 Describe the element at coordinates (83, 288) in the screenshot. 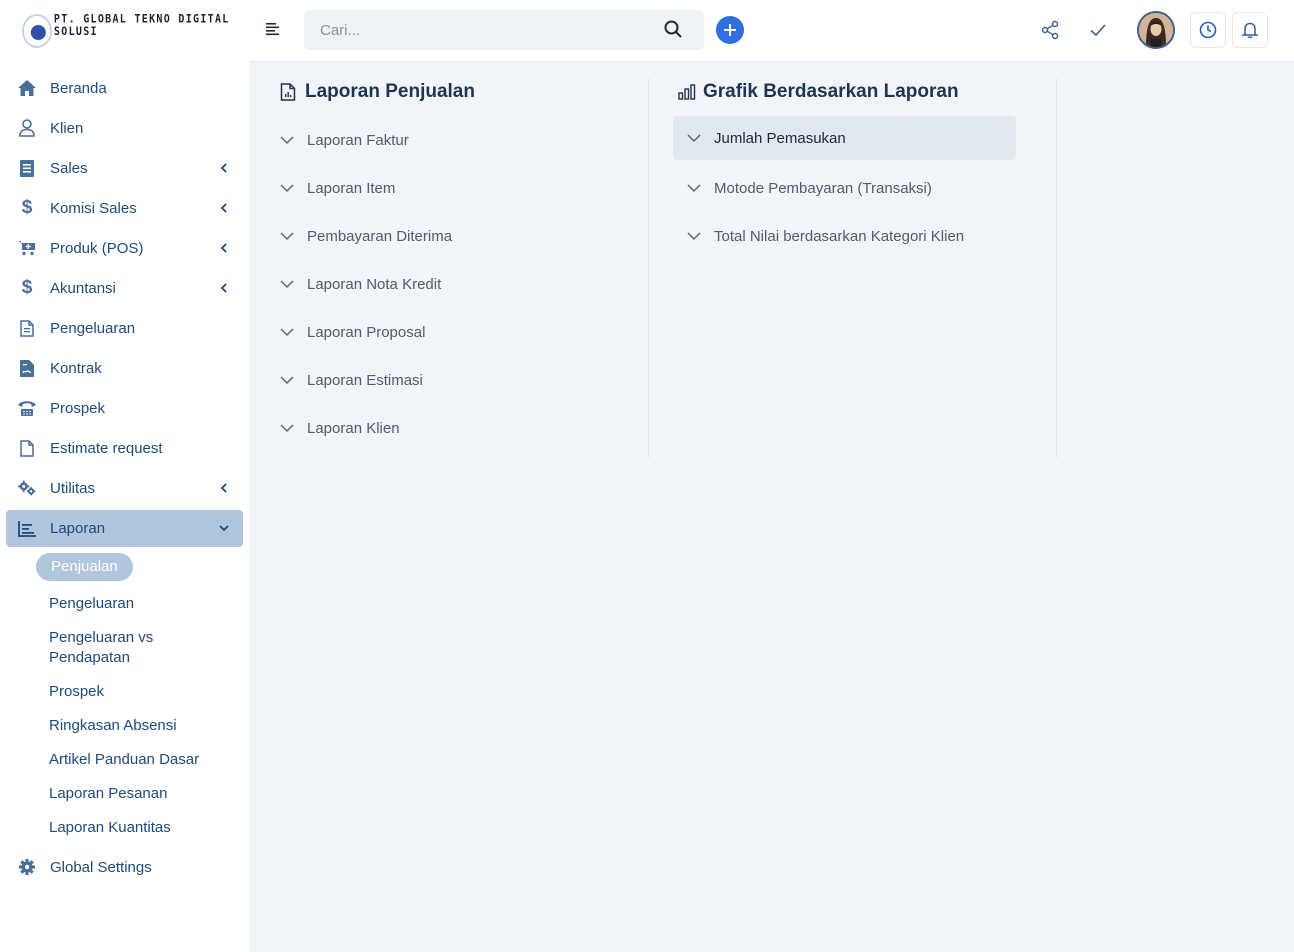

I see `sidebar-item-label: Akuntansi` at that location.